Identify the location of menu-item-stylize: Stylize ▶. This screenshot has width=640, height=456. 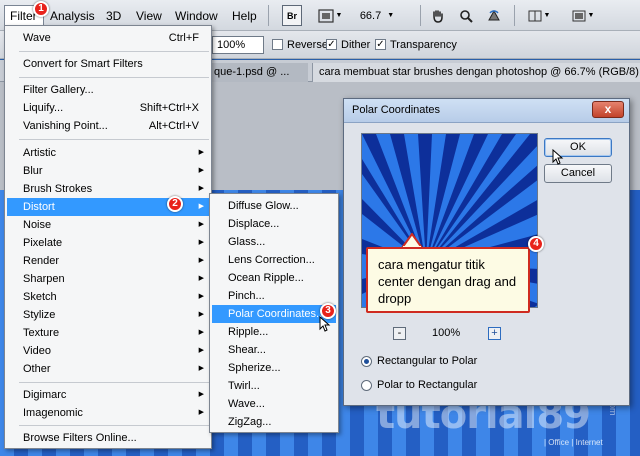
(108, 315).